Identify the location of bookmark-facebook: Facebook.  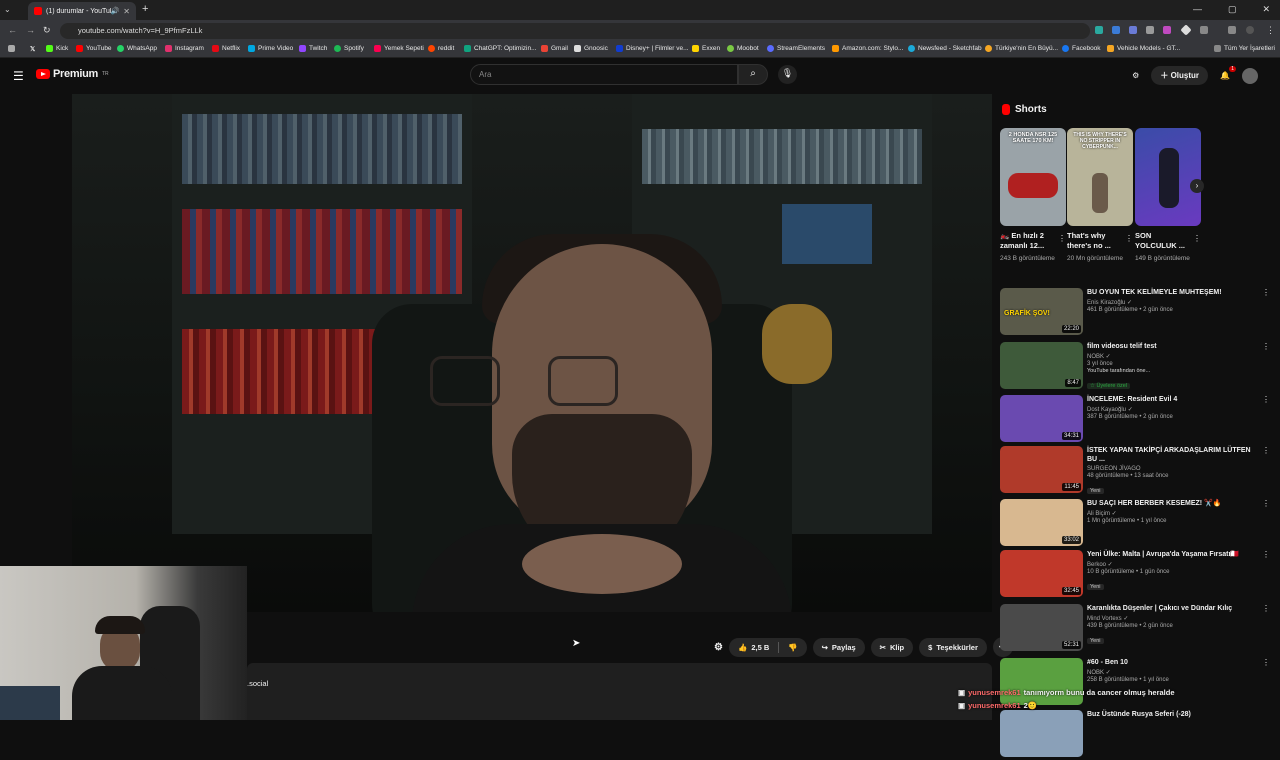
(1081, 48).